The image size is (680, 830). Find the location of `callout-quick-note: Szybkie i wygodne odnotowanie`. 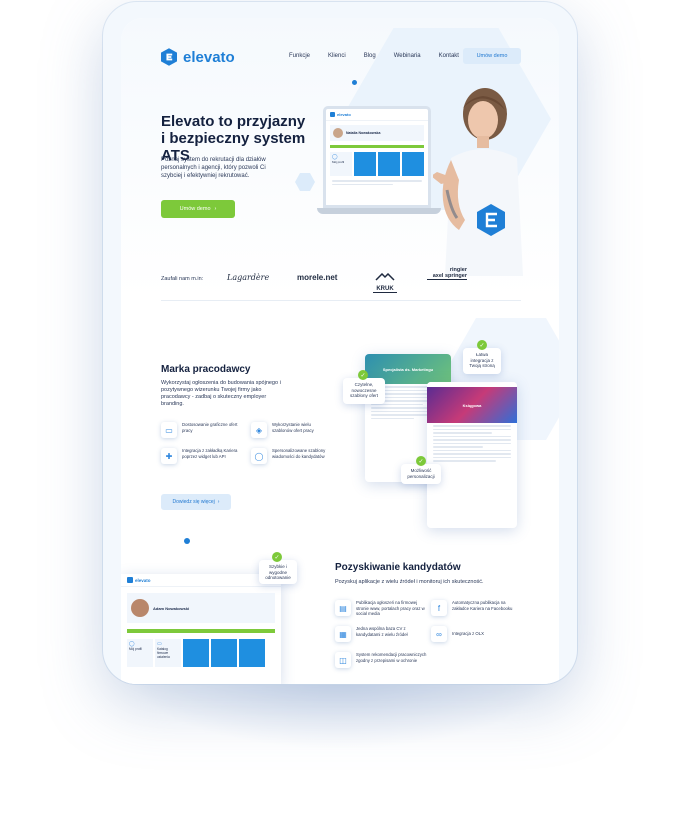

callout-quick-note: Szybkie i wygodne odnotowanie is located at coordinates (278, 572).